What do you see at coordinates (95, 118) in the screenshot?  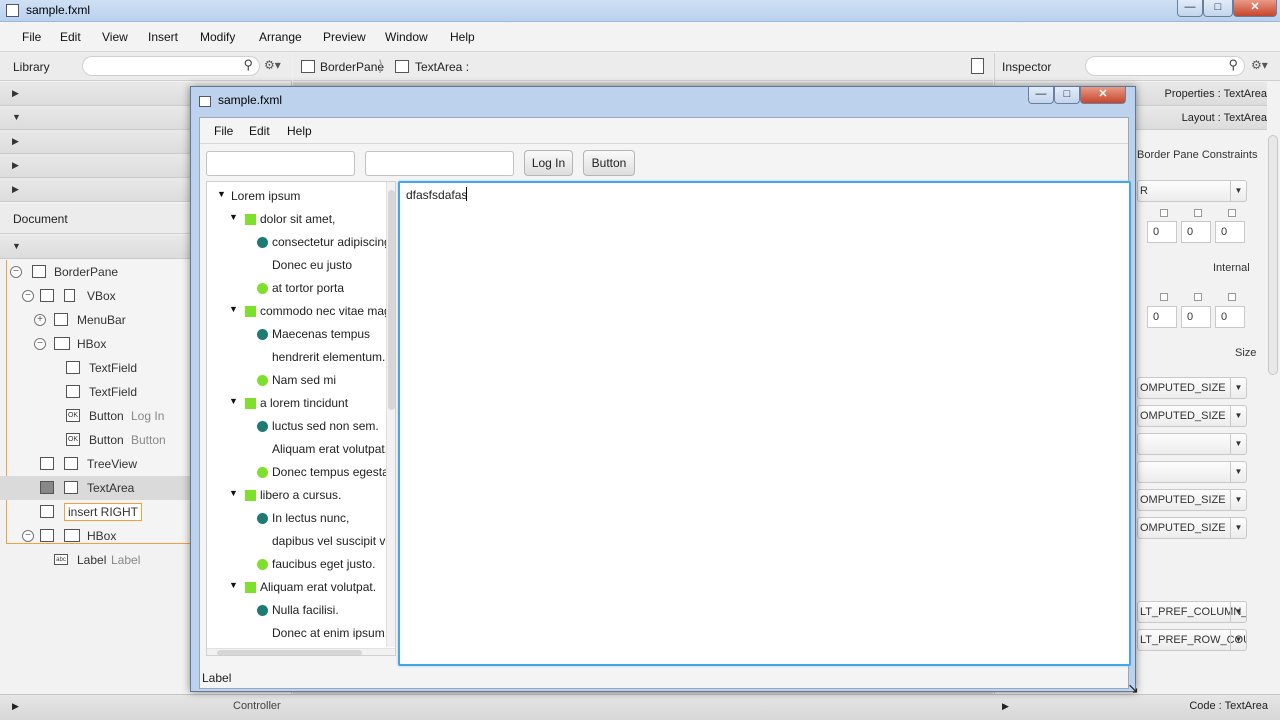 I see `library-section-2: ▼` at bounding box center [95, 118].